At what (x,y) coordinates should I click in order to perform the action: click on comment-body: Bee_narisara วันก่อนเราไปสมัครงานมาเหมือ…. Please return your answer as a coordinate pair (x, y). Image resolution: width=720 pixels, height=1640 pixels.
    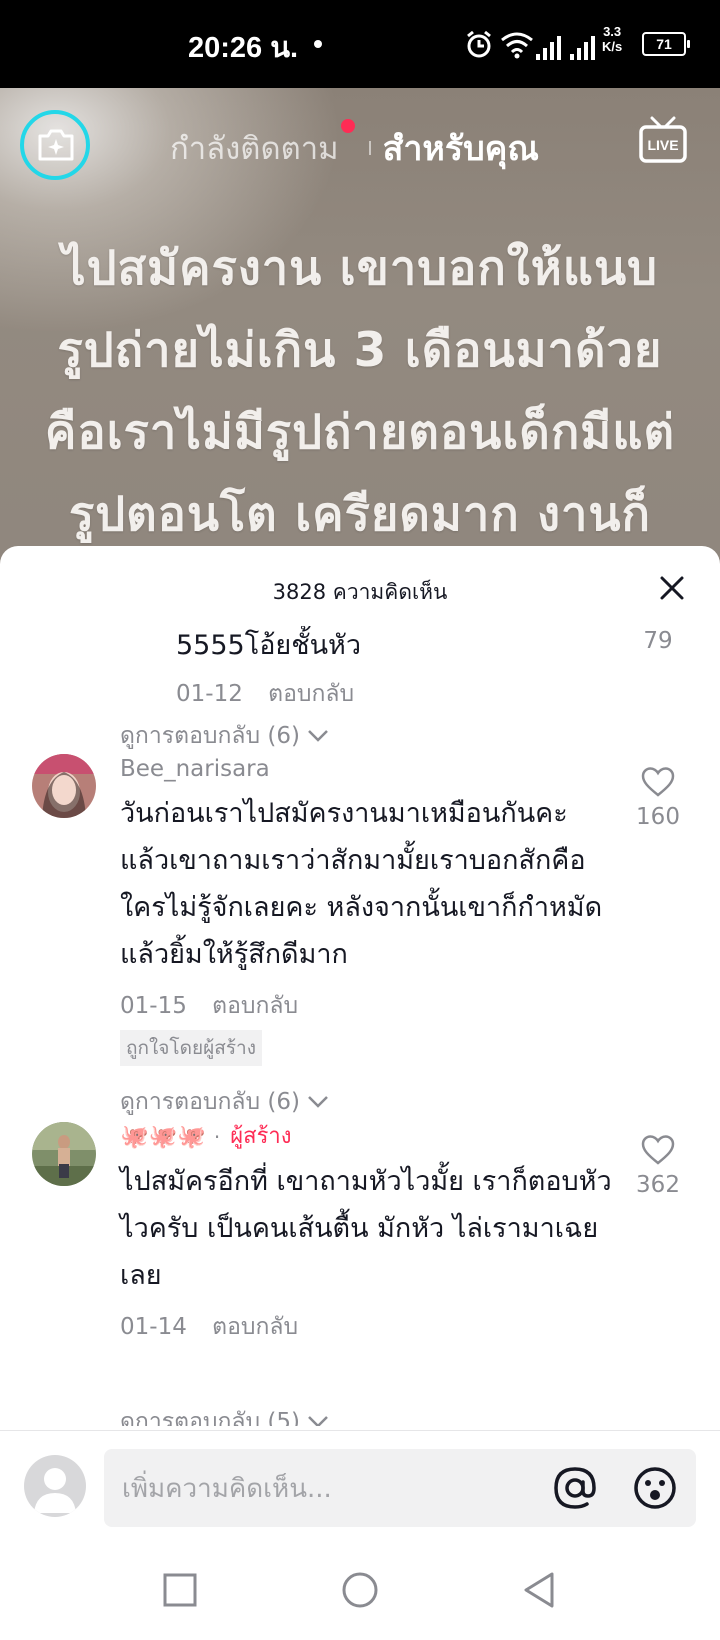
    Looking at the image, I should click on (370, 910).